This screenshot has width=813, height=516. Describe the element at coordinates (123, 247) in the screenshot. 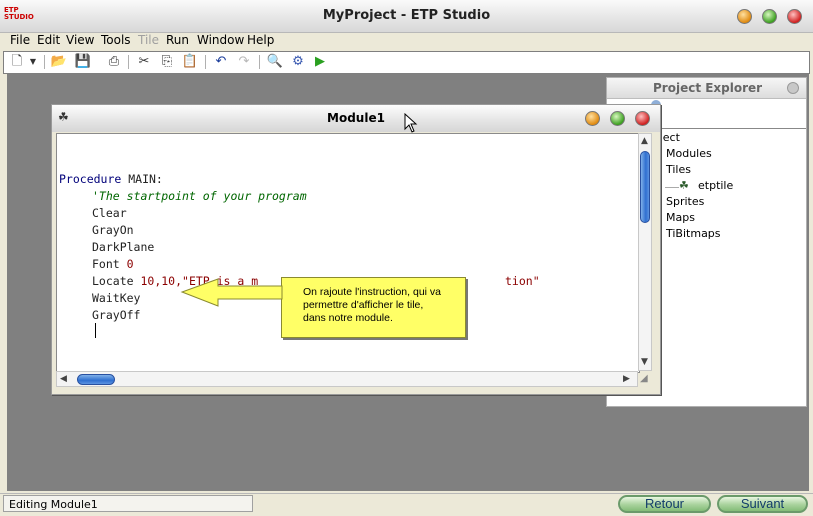

I see `code-line: DarkPlane` at that location.